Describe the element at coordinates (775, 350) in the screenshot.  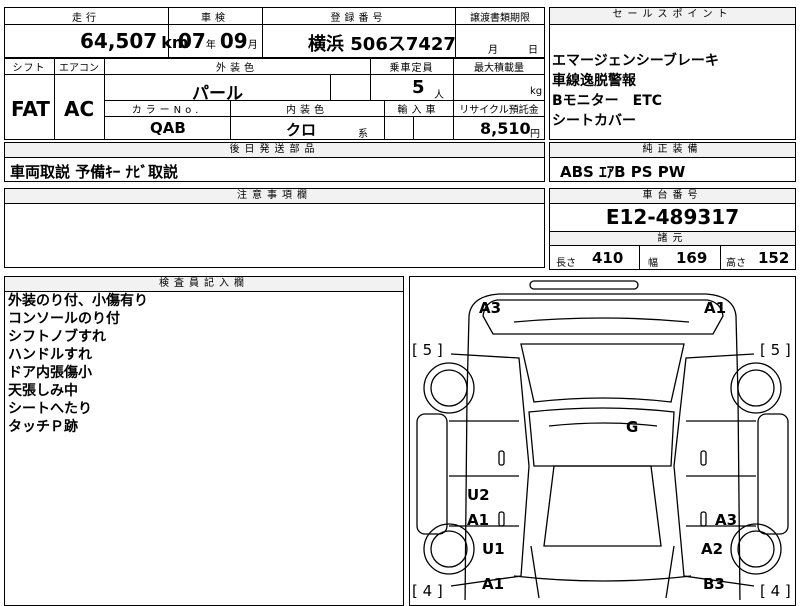
I see `tire-front-right: [ 5 ]` at that location.